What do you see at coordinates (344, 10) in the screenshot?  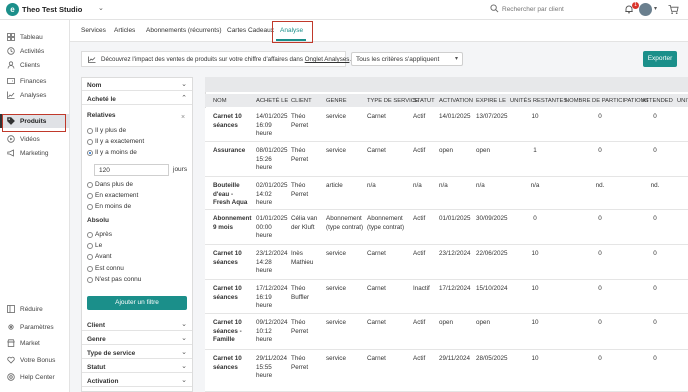 I see `top-bar: e Theo Test Studio ⌄ 1 ▾` at bounding box center [344, 10].